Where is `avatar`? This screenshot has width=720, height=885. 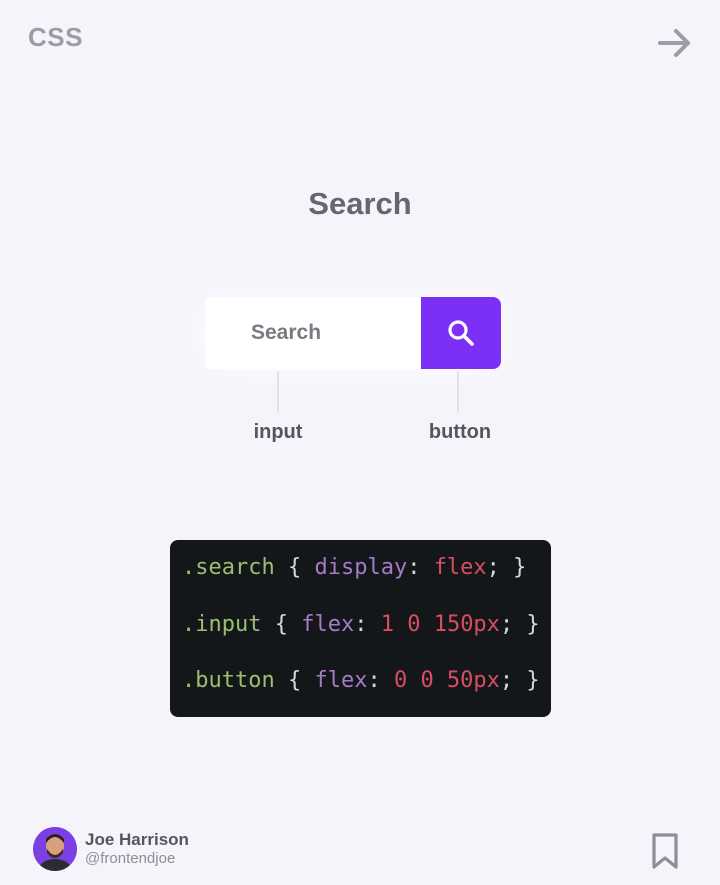
avatar is located at coordinates (55, 849).